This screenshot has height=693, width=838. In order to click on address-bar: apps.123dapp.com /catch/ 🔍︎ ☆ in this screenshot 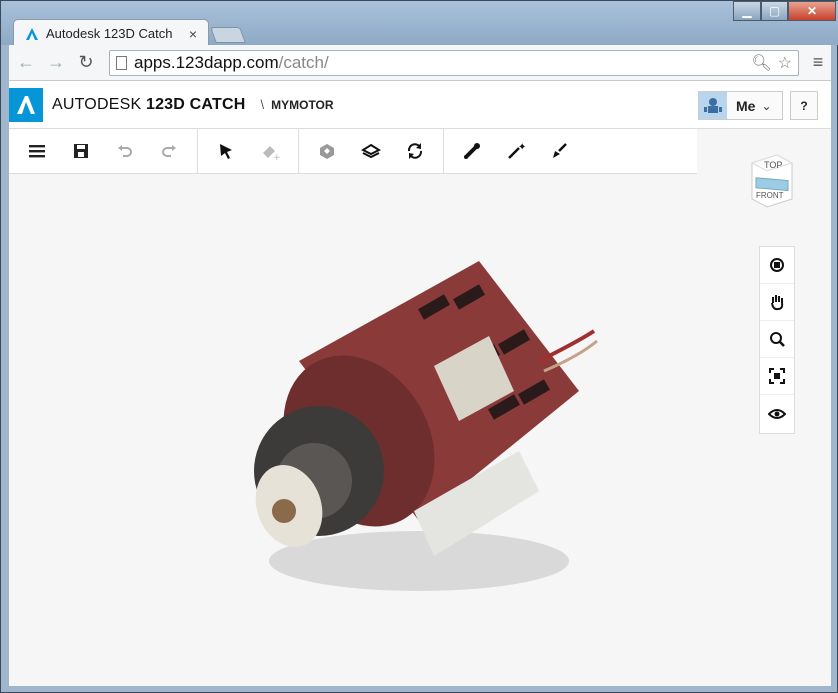, I will do `click(454, 62)`.